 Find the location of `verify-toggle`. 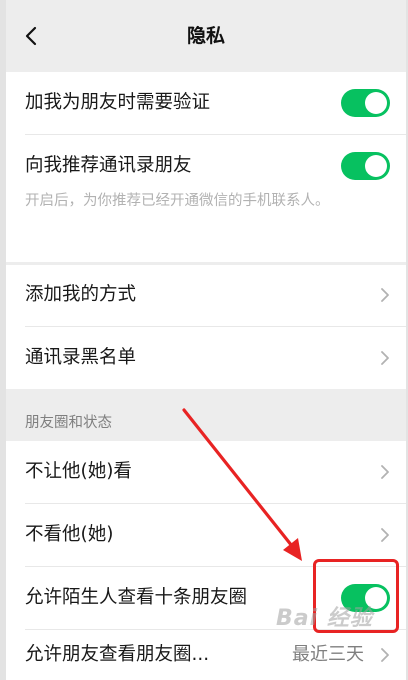

verify-toggle is located at coordinates (365, 103).